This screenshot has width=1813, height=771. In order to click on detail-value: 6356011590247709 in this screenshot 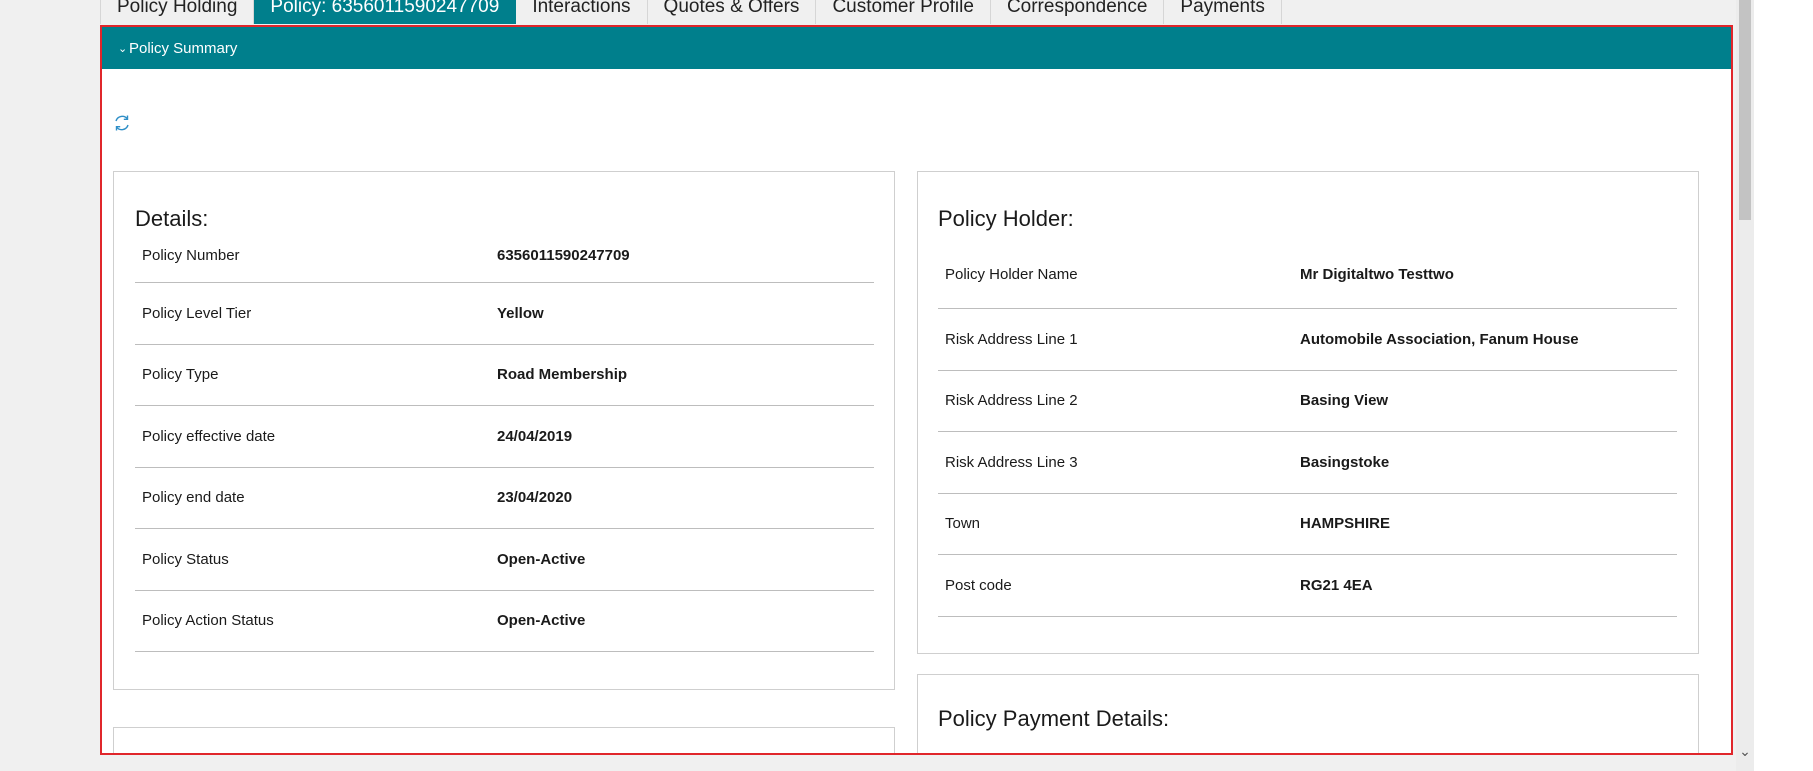, I will do `click(563, 255)`.